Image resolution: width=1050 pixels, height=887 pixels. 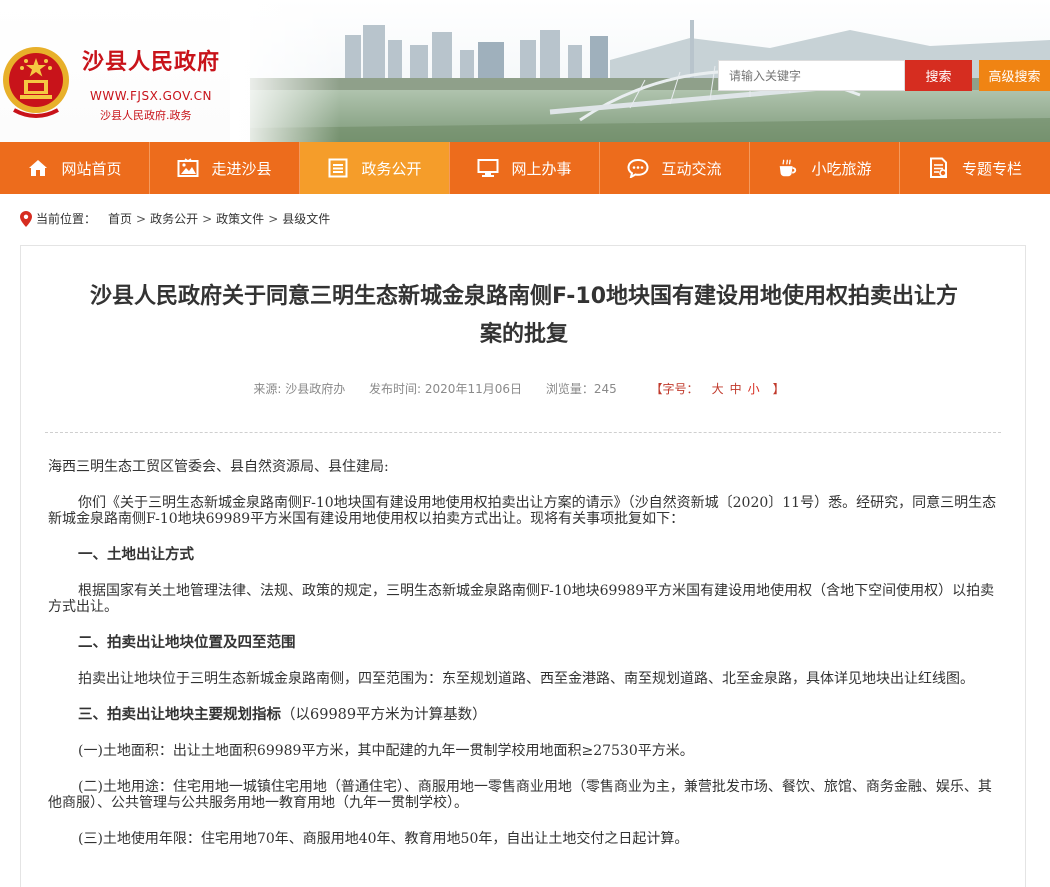 What do you see at coordinates (841, 168) in the screenshot?
I see `nav-item-label: 小吃旅游` at bounding box center [841, 168].